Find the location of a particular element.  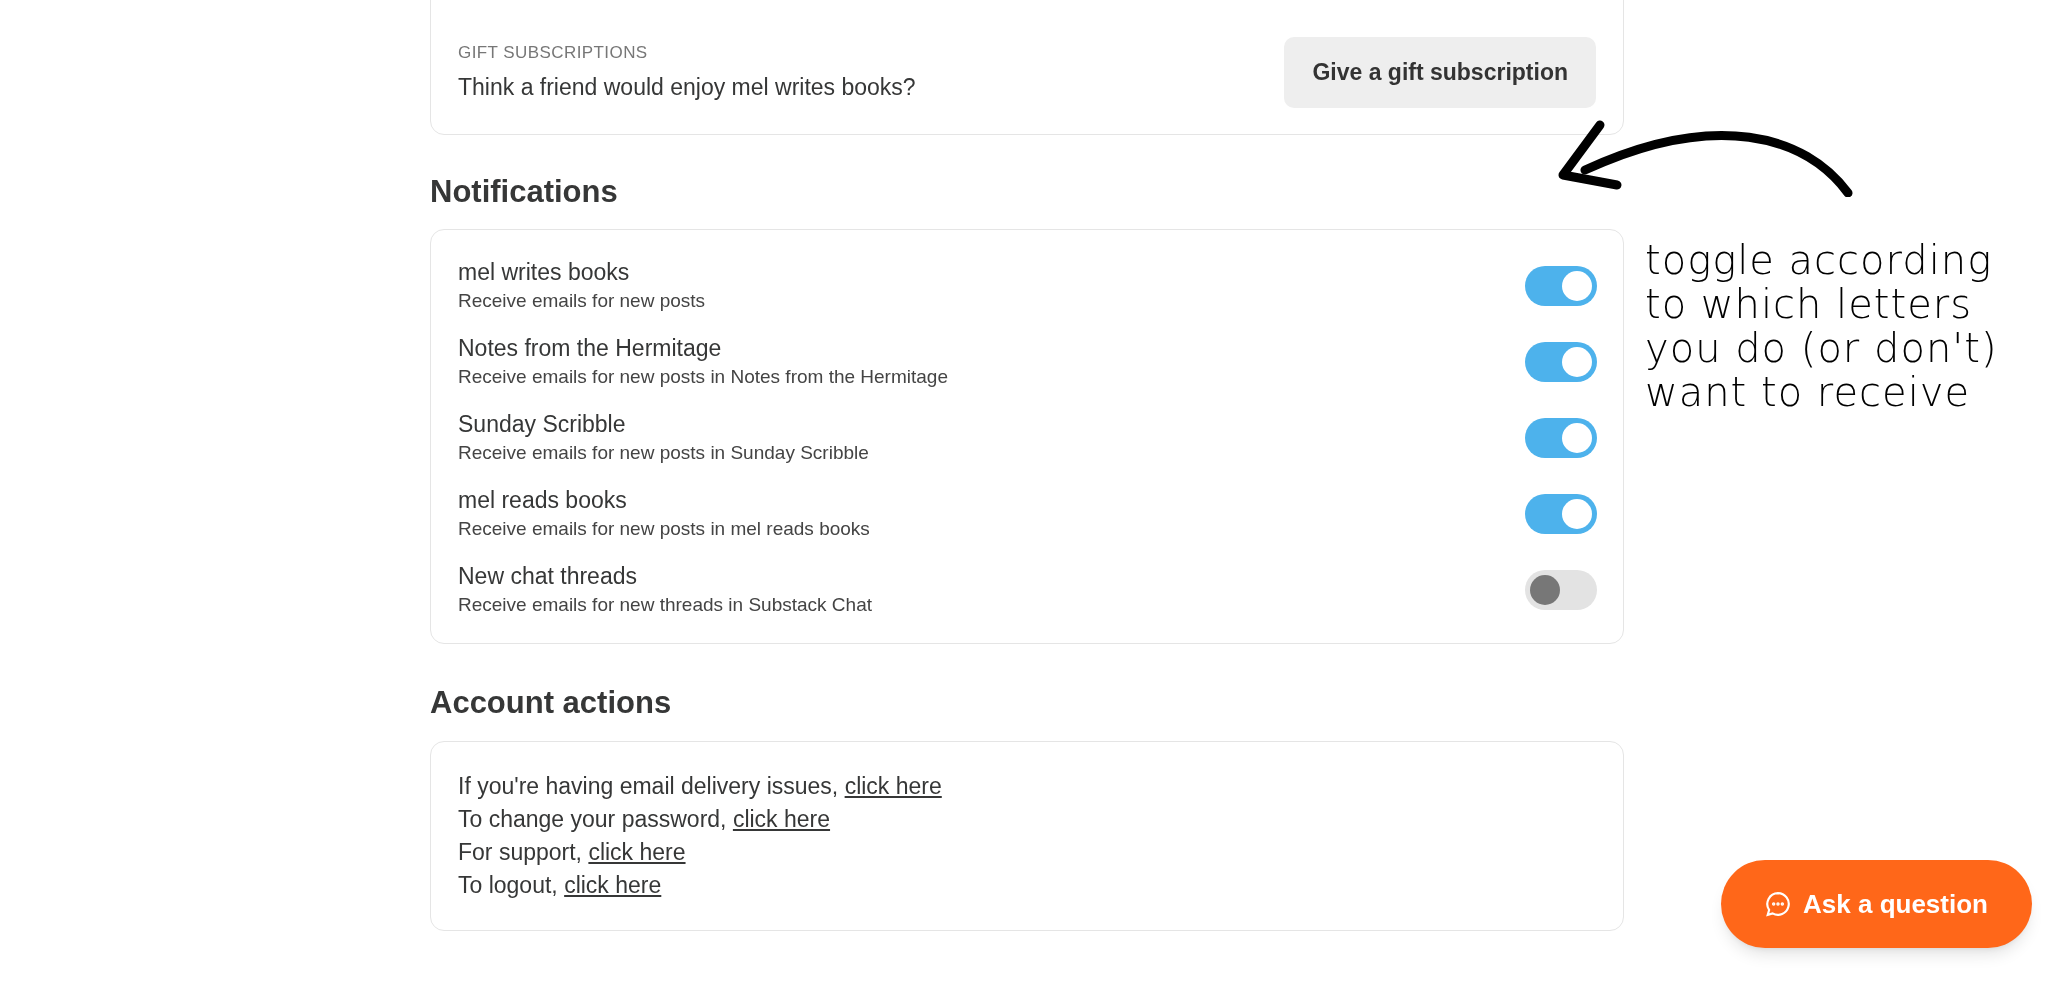

handwritten-note: you do (or don't) is located at coordinates (1821, 348).